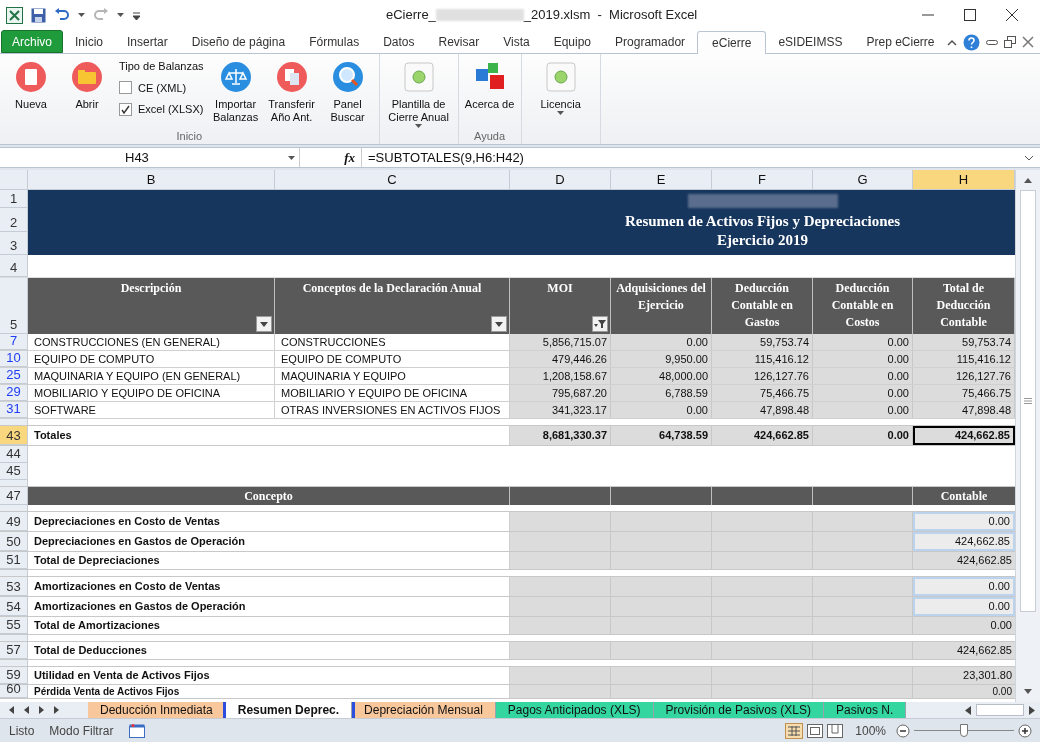 The width and height of the screenshot is (1040, 742). I want to click on row-number: 49, so click(14, 521).